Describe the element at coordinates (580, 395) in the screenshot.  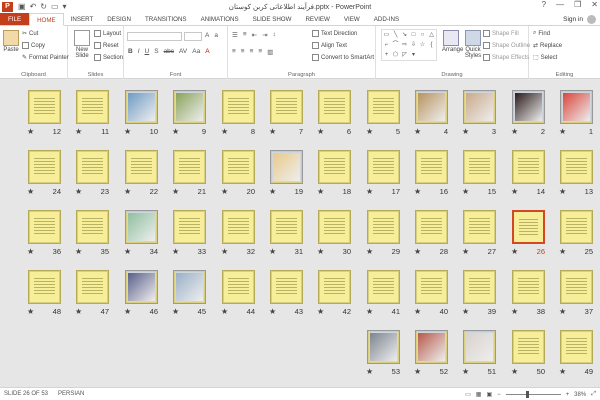
I see `zoom-level: 38%` at that location.